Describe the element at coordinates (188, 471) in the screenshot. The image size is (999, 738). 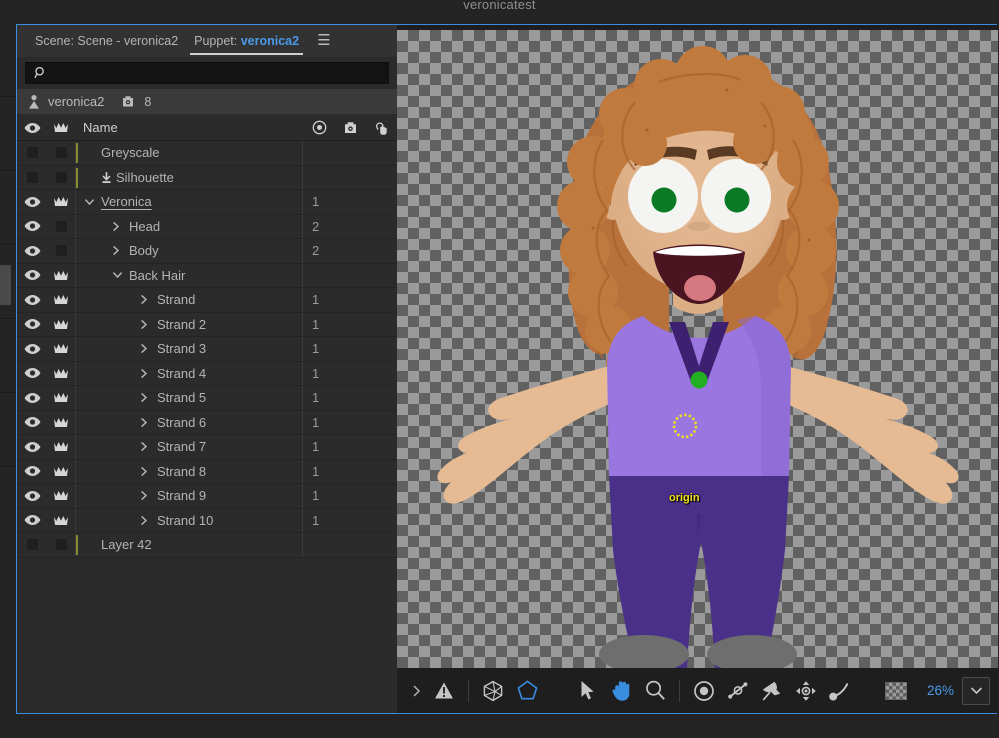
I see `layer-name-cell: Strand 8` at that location.